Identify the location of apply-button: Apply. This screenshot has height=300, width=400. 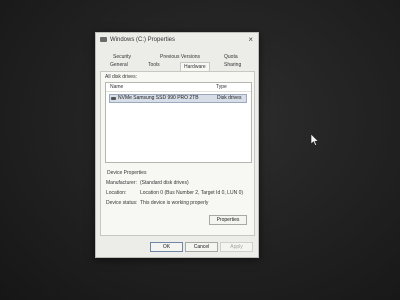
(236, 247).